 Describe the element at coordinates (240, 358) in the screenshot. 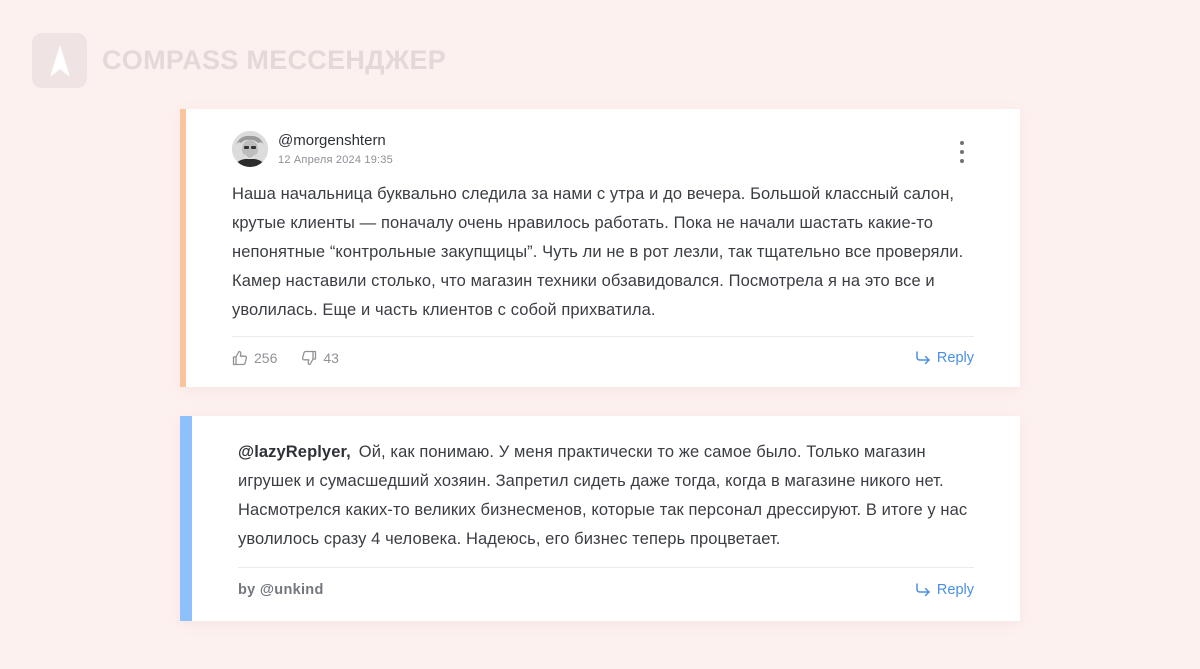

I see `thumbs-up-icon` at that location.